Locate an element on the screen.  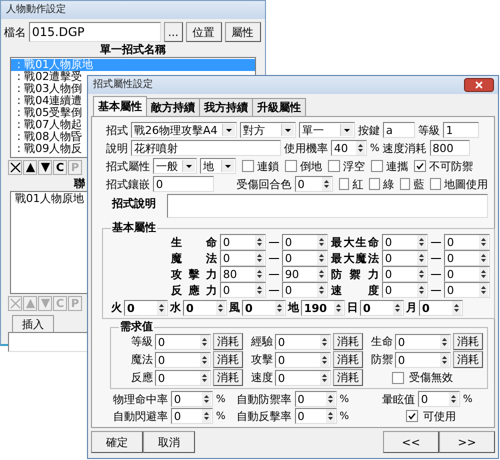
number-field: 40 is located at coordinates (349, 148).